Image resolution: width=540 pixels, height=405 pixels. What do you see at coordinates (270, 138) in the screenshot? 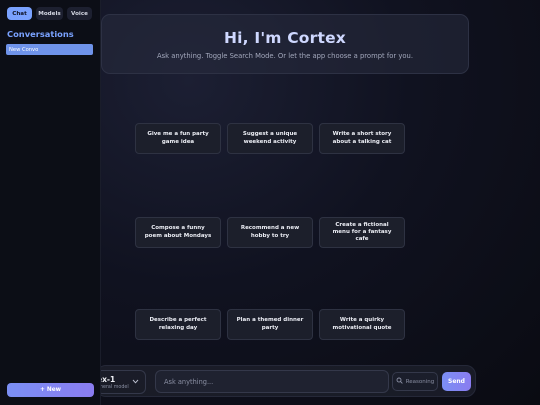
I see `prompt-card: Suggest a unique weekend activity` at bounding box center [270, 138].